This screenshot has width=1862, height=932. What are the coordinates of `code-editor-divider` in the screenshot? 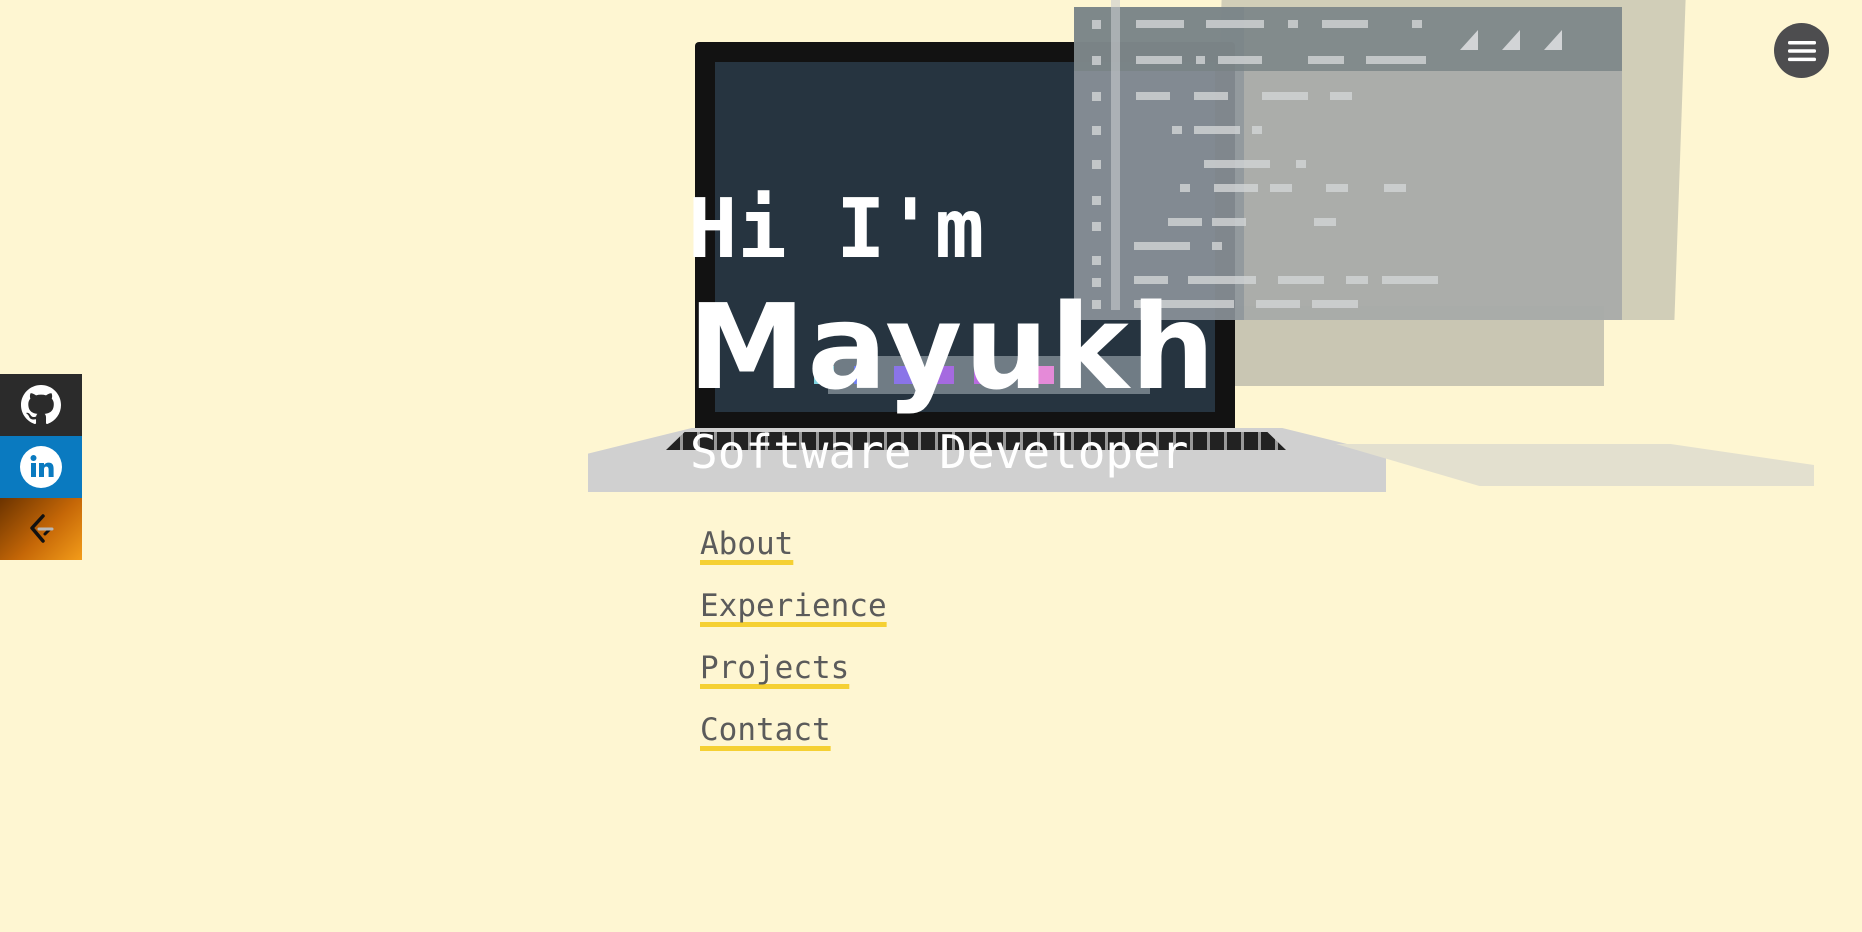 It's located at (1115, 155).